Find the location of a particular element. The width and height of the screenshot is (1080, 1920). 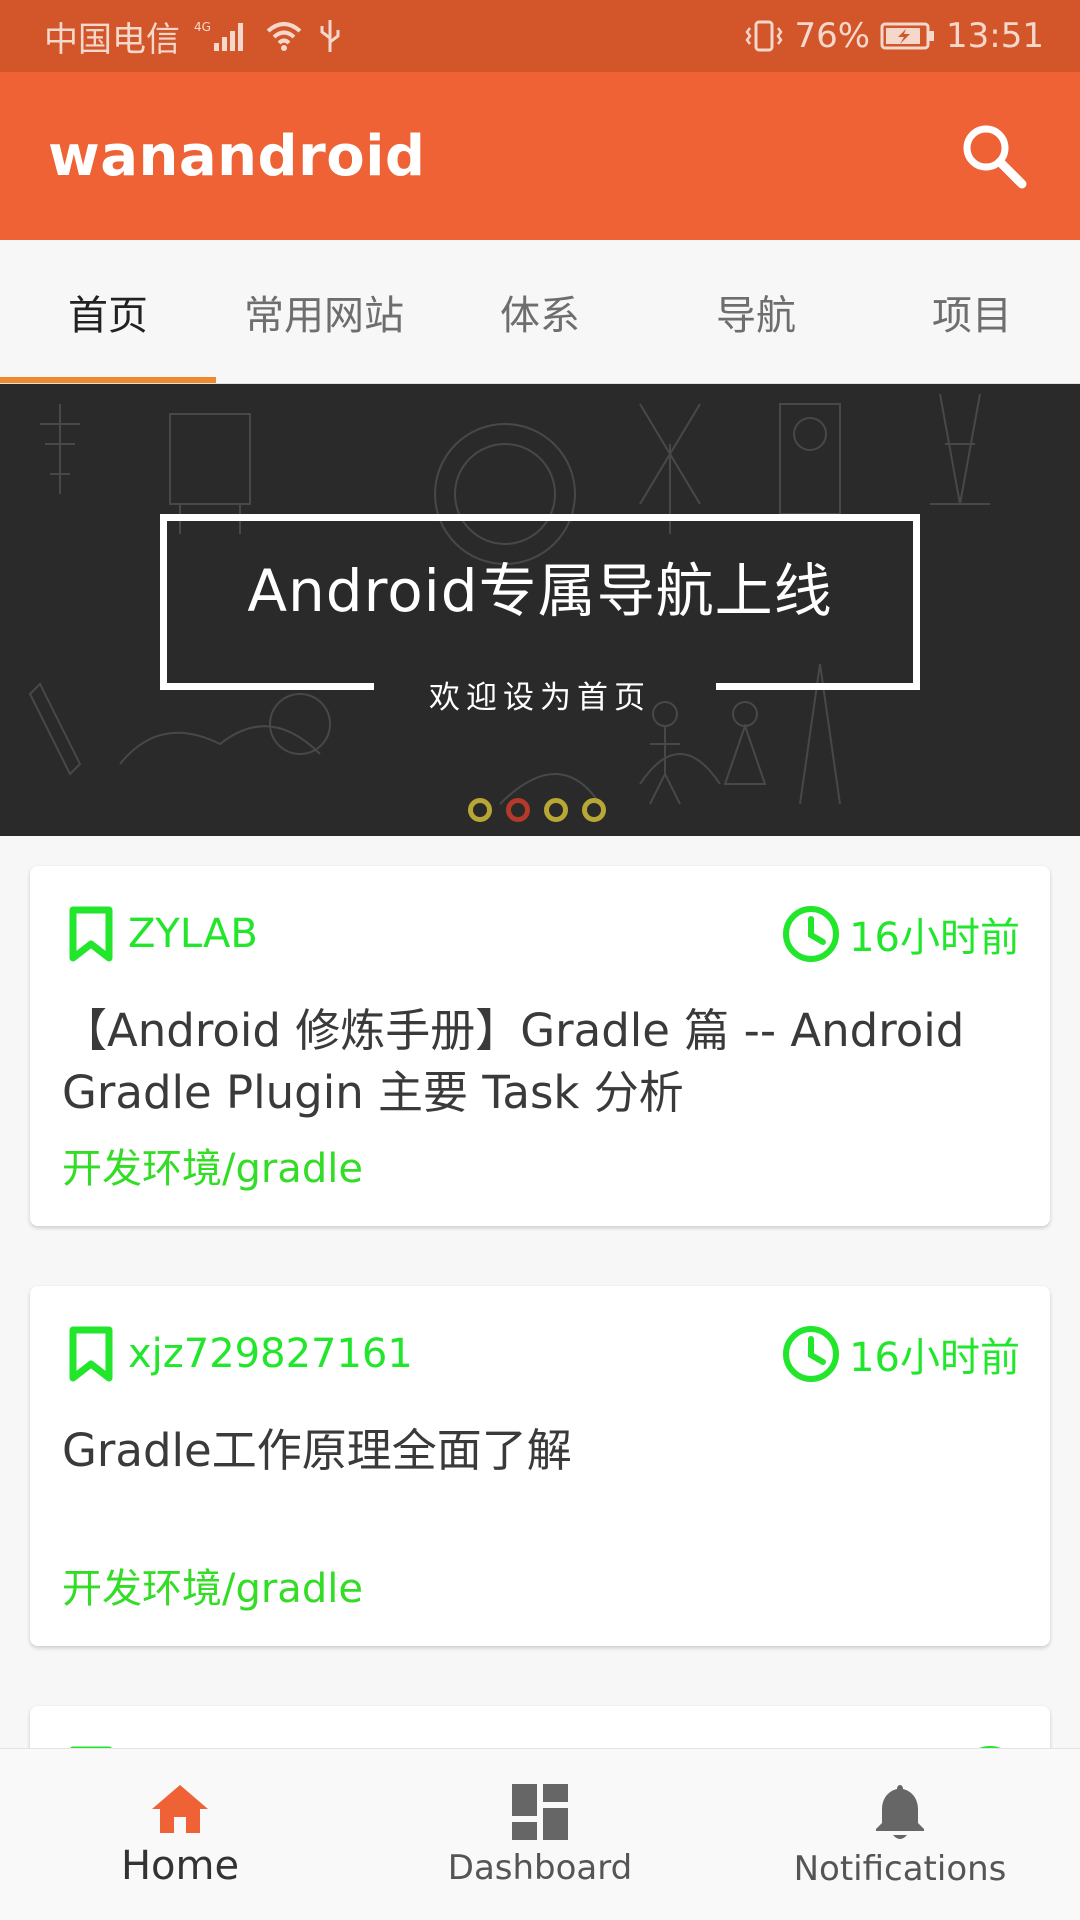

nav-notifications: Notifications is located at coordinates (900, 1834).